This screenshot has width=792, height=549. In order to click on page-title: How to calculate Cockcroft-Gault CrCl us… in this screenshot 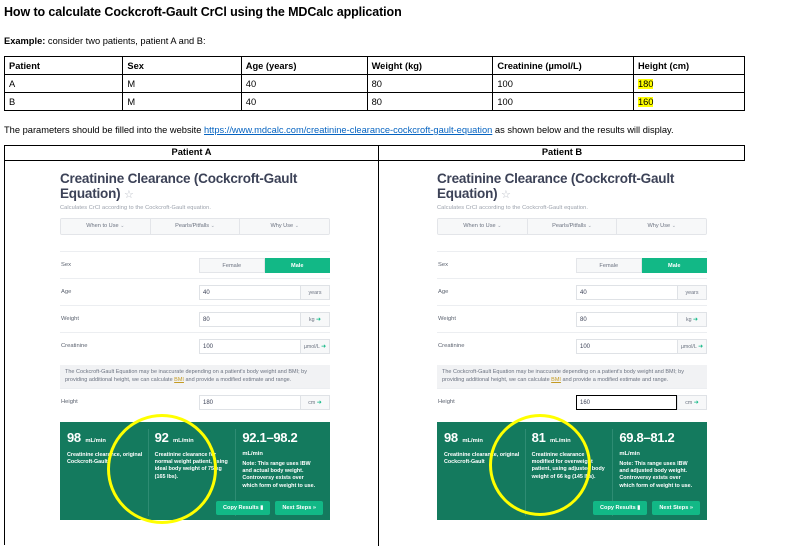, I will do `click(203, 12)`.